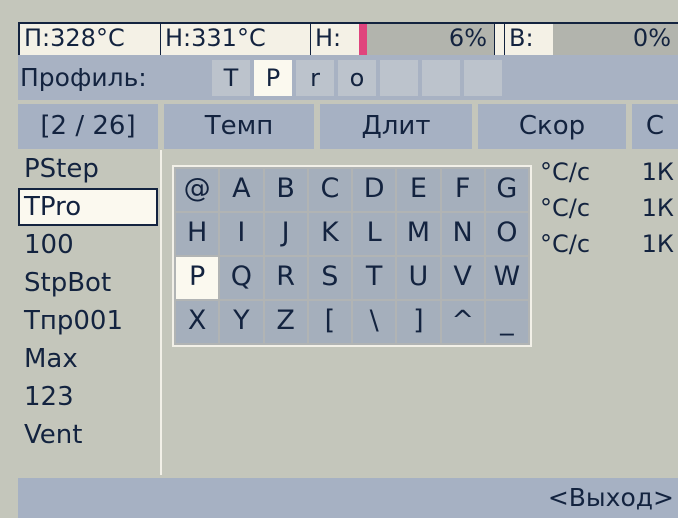 The height and width of the screenshot is (518, 678). Describe the element at coordinates (374, 234) in the screenshot. I see `keyboard-key: L` at that location.